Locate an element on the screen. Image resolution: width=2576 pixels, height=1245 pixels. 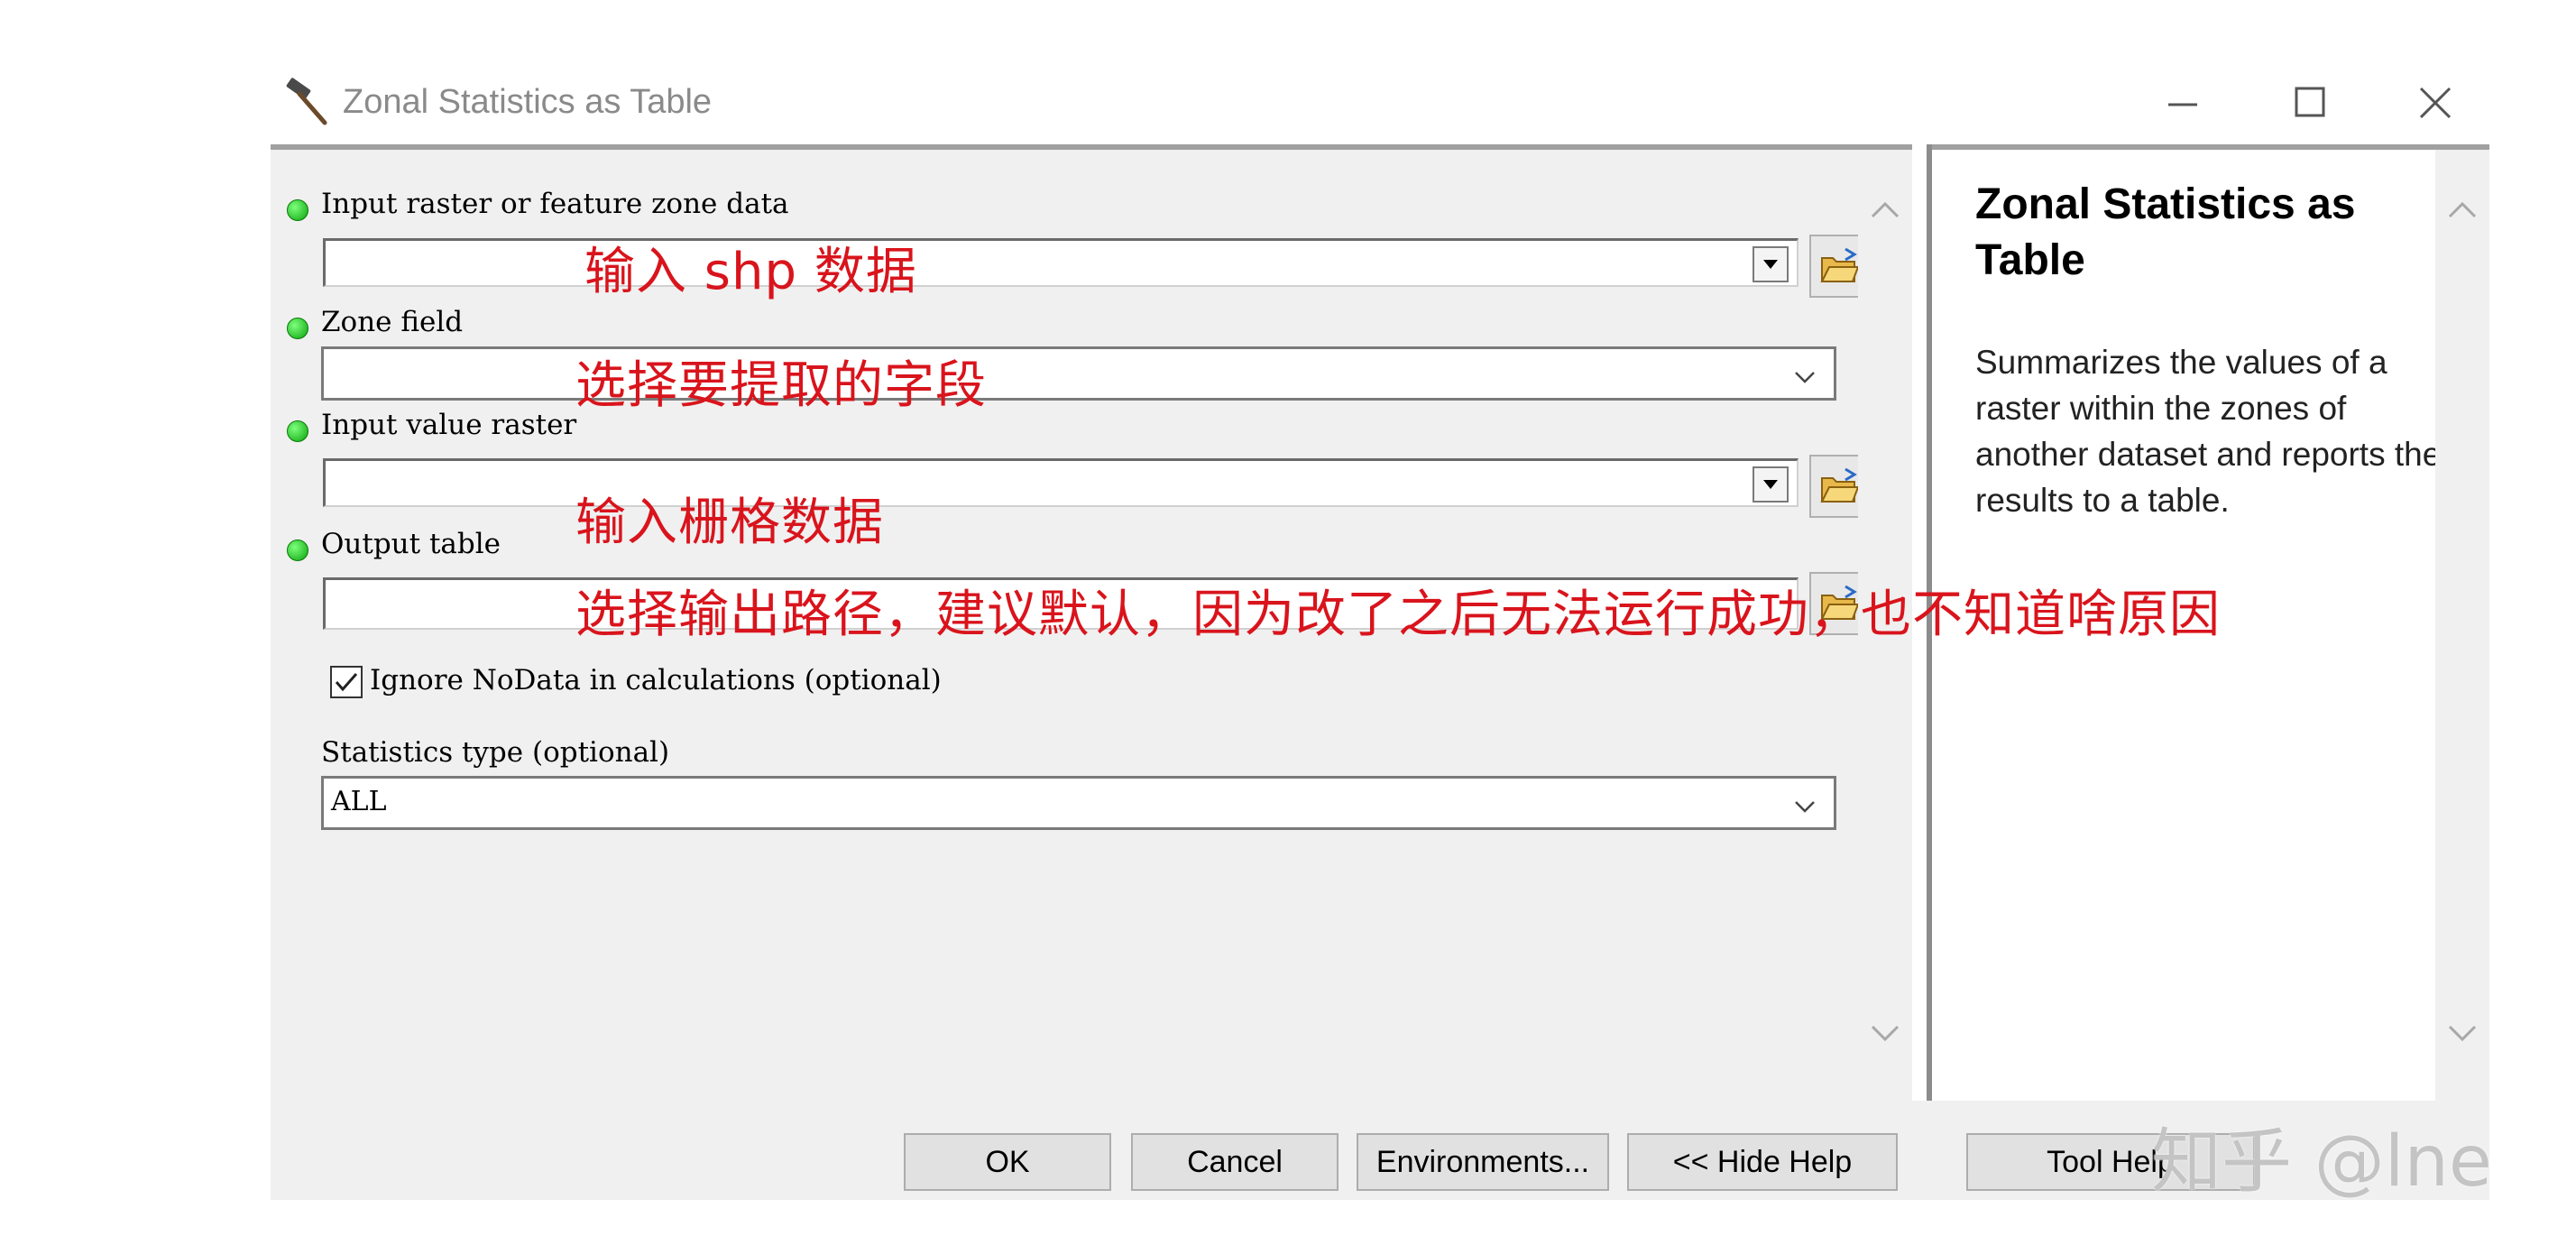
input-value-raster-field is located at coordinates (1061, 483).